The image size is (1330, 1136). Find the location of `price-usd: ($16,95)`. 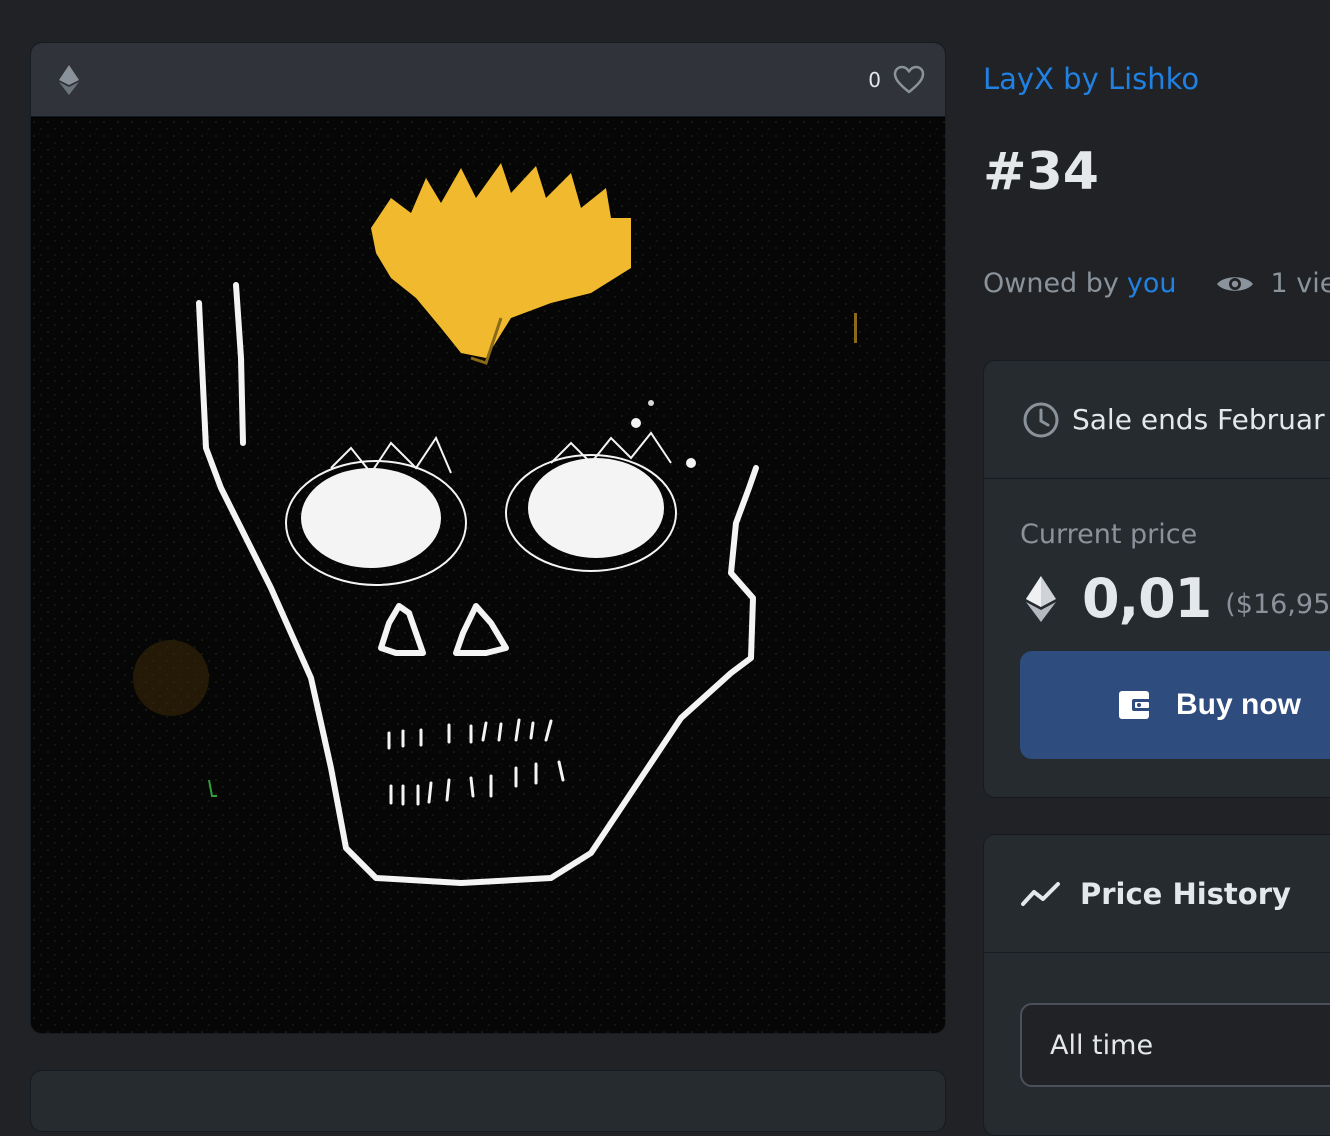

price-usd: ($16,95) is located at coordinates (1277, 604).